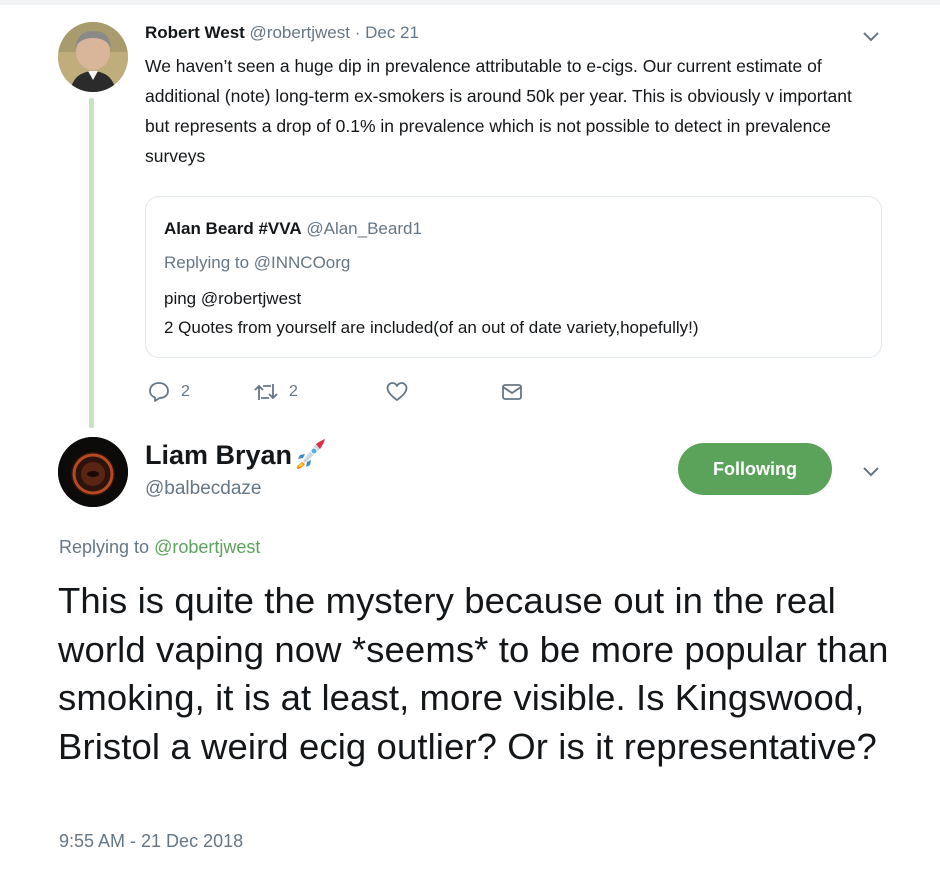  I want to click on quoted-author-name: Alan Beard #VVA, so click(233, 228).